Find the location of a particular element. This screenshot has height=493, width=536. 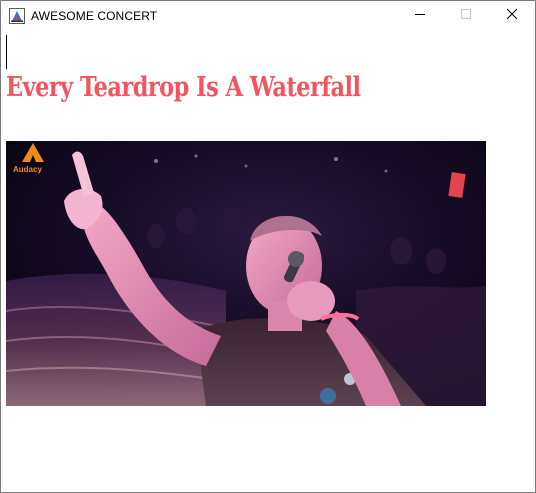

maximize-icon is located at coordinates (466, 16).